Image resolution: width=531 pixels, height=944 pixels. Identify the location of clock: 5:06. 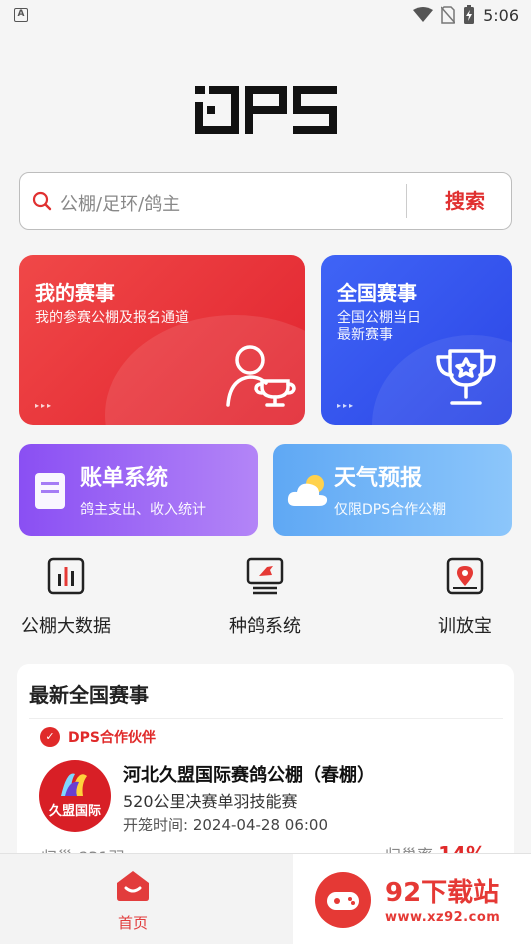
(501, 15).